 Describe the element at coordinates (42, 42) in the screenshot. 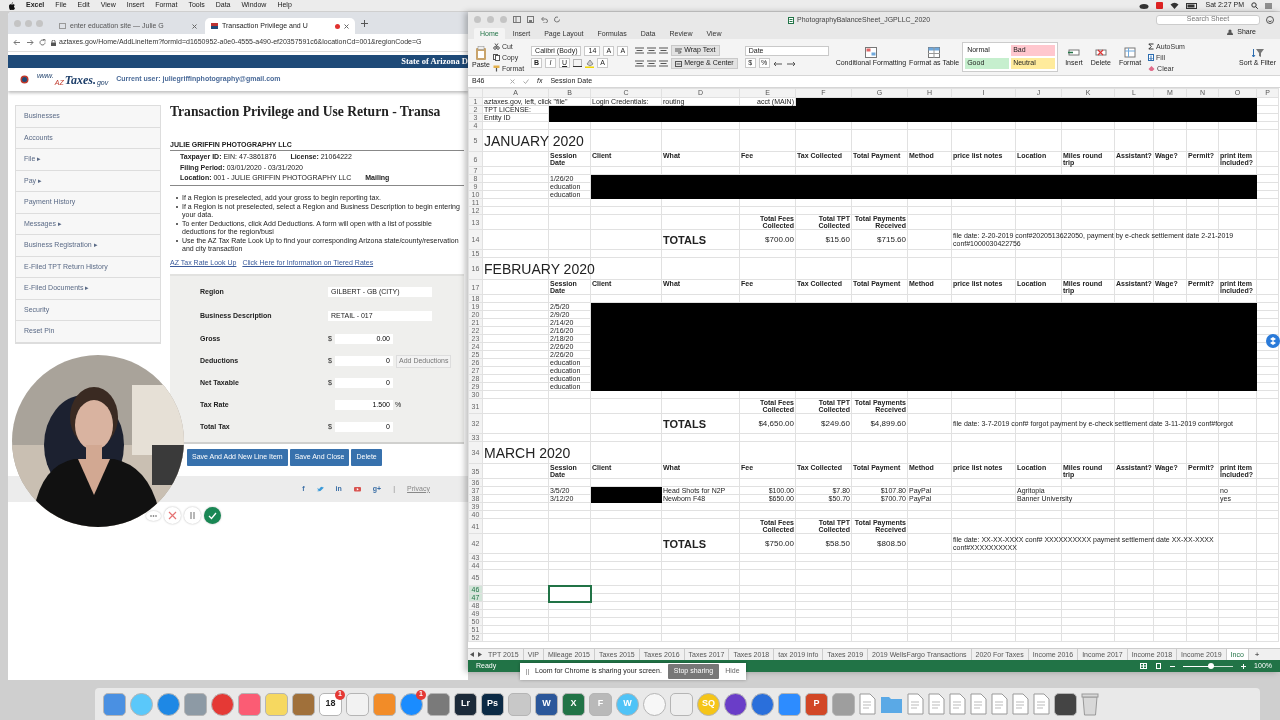

I see `reload-icon` at that location.